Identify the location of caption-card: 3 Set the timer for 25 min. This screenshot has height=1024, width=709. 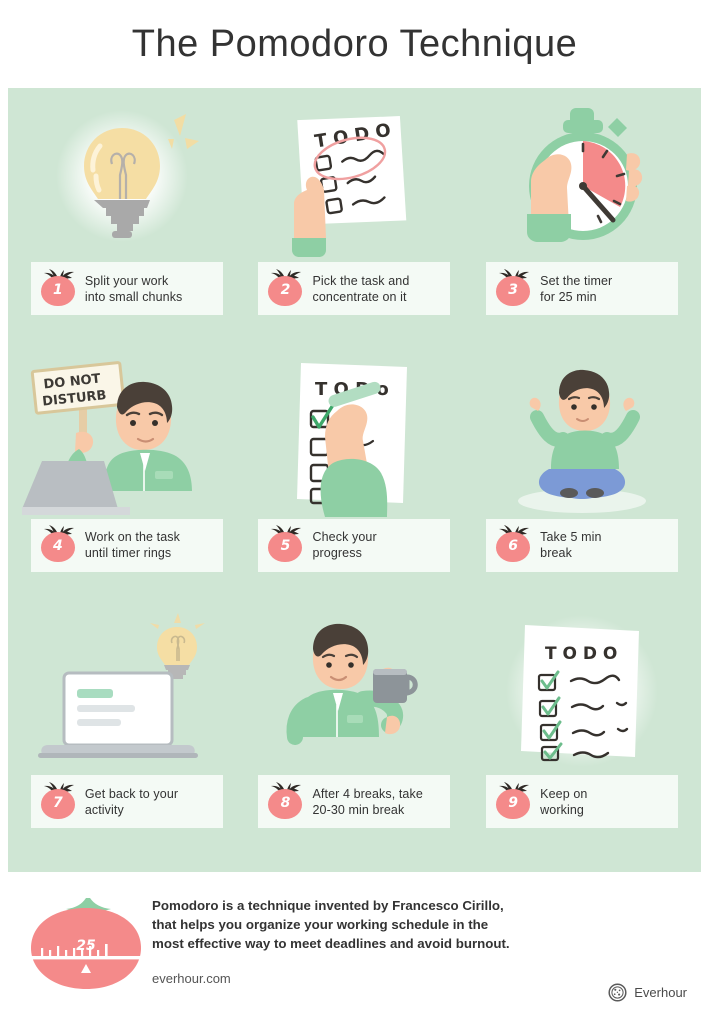
(582, 288).